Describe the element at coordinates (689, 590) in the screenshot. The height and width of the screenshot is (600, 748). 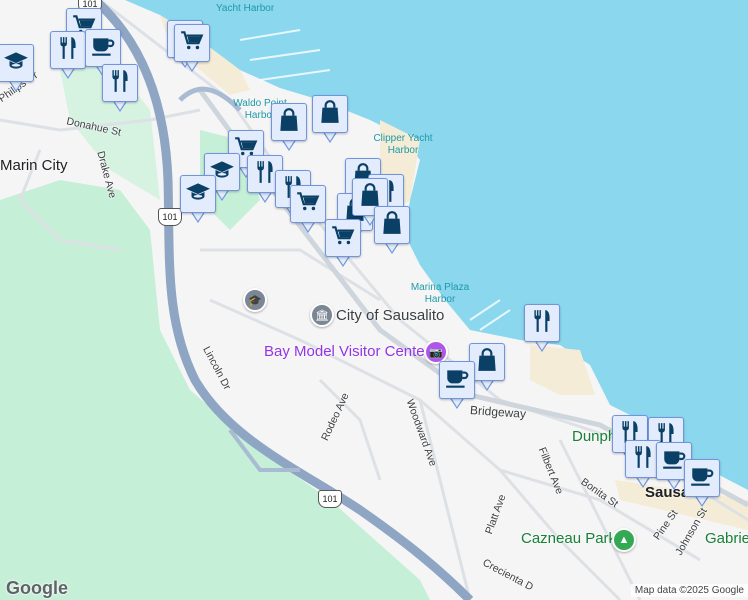
I see `map-attribution: Map data ©2025 Google` at that location.